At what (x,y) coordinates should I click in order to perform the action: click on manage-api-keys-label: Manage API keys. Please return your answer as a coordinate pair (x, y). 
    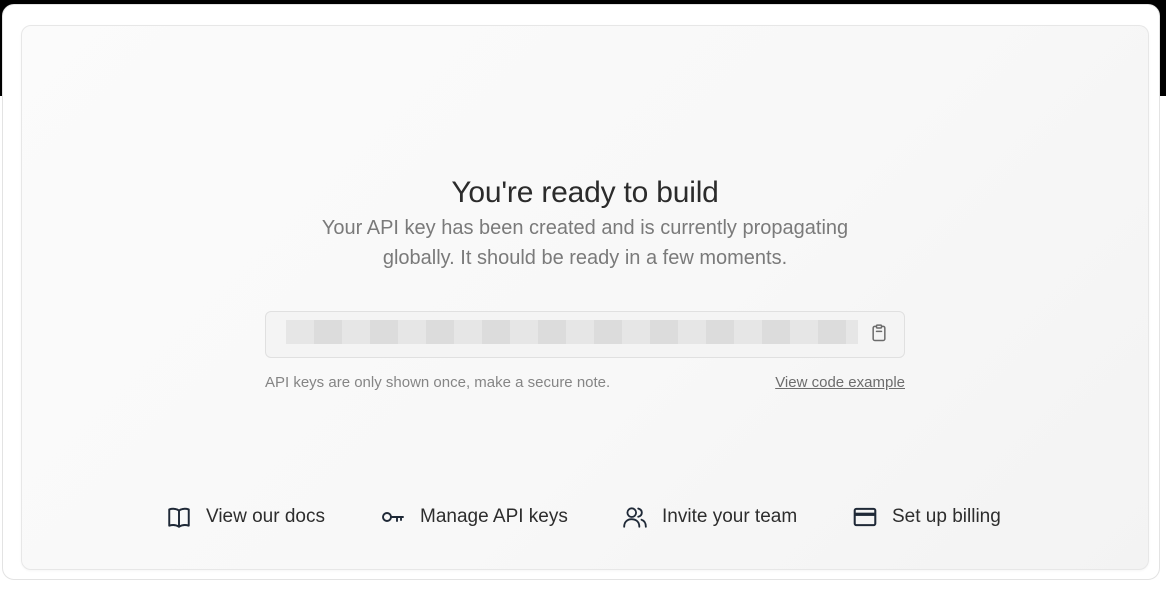
    Looking at the image, I should click on (494, 516).